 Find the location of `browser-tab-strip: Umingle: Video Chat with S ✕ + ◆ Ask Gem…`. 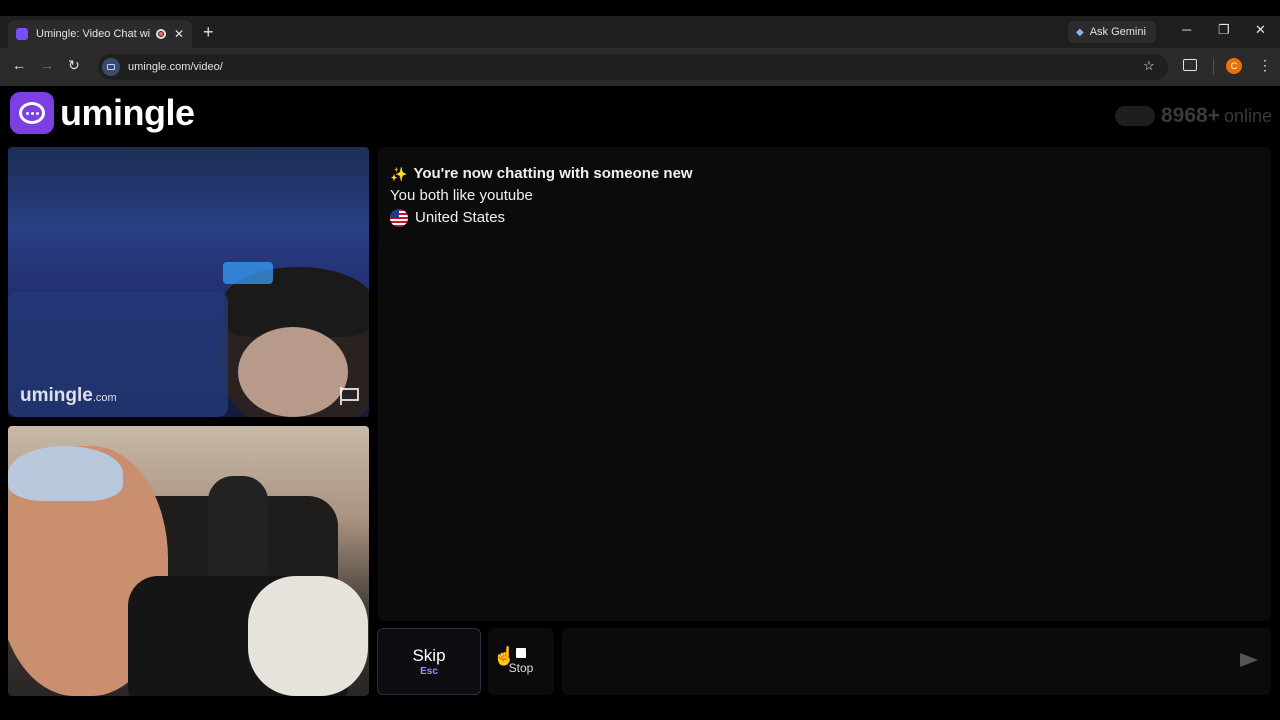

browser-tab-strip: Umingle: Video Chat with S ✕ + ◆ Ask Gem… is located at coordinates (640, 32).